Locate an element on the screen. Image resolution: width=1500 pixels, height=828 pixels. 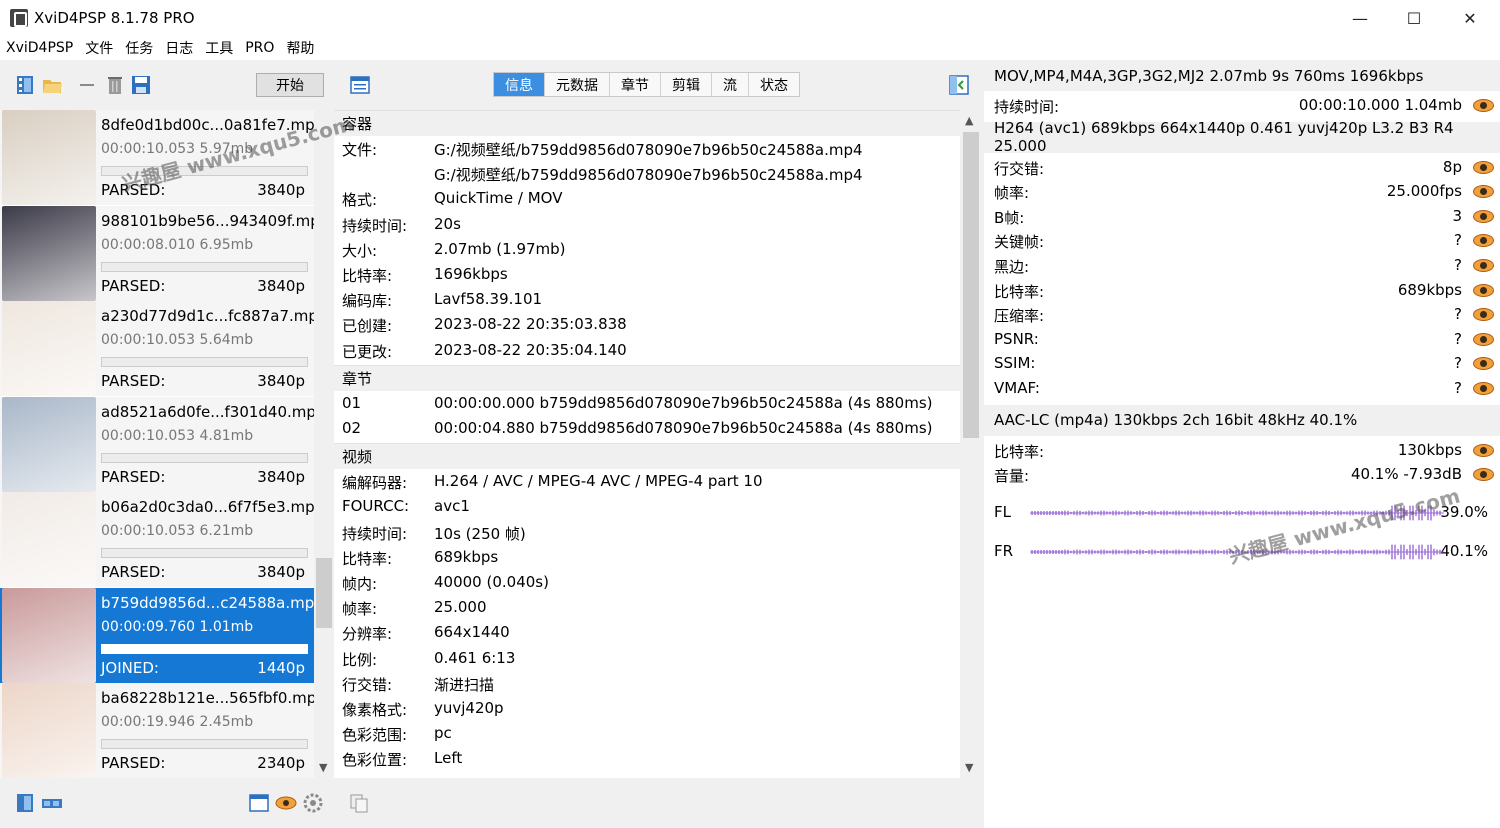
file-progress-bar is located at coordinates (204, 648).